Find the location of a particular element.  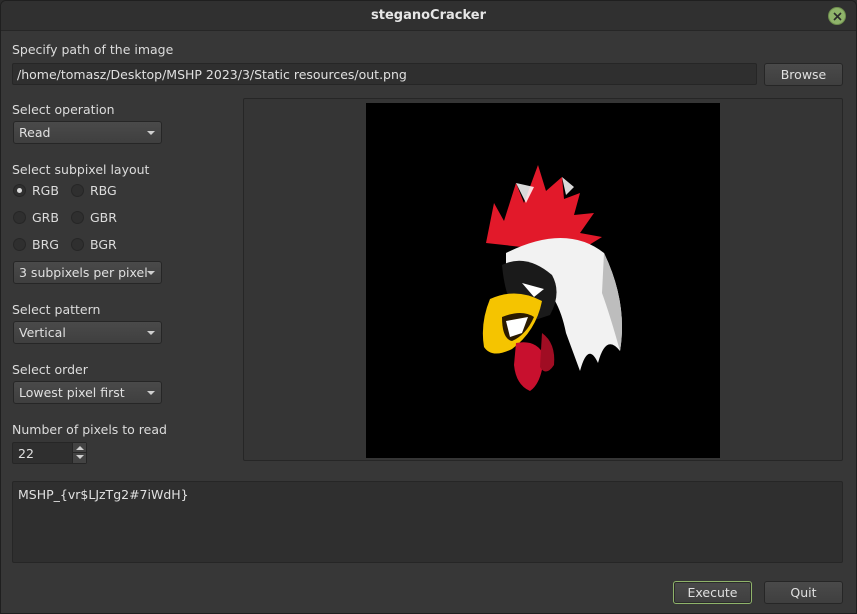

window-title: steganoCracker is located at coordinates (428, 15).